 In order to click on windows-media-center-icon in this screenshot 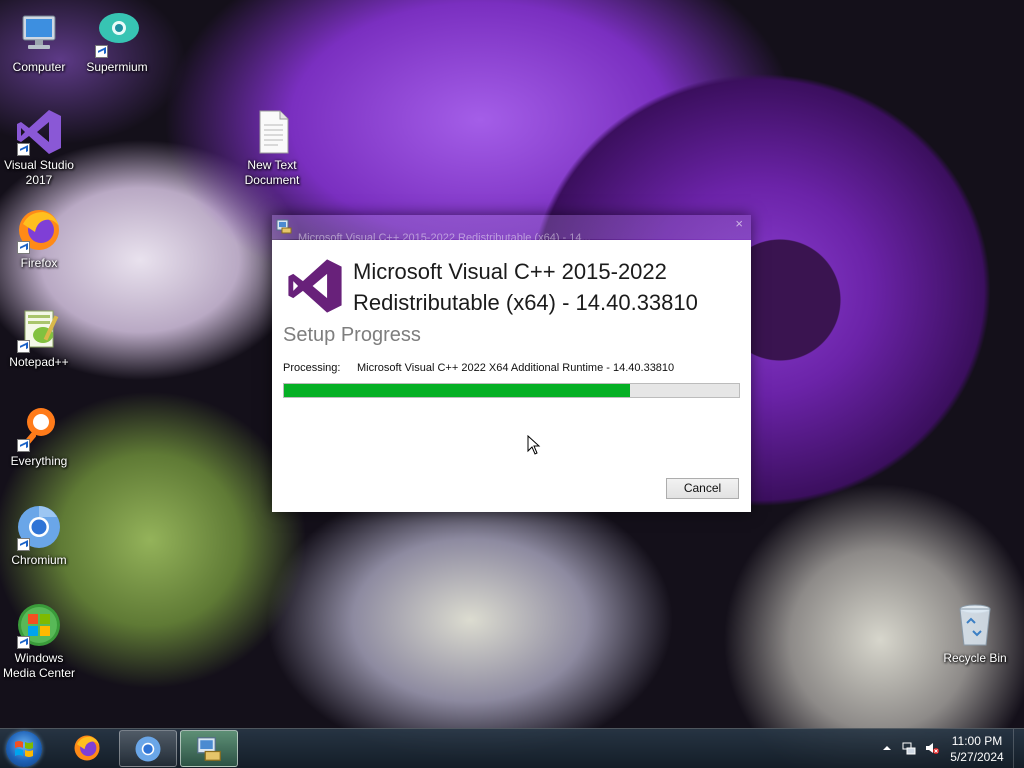, I will do `click(39, 625)`.